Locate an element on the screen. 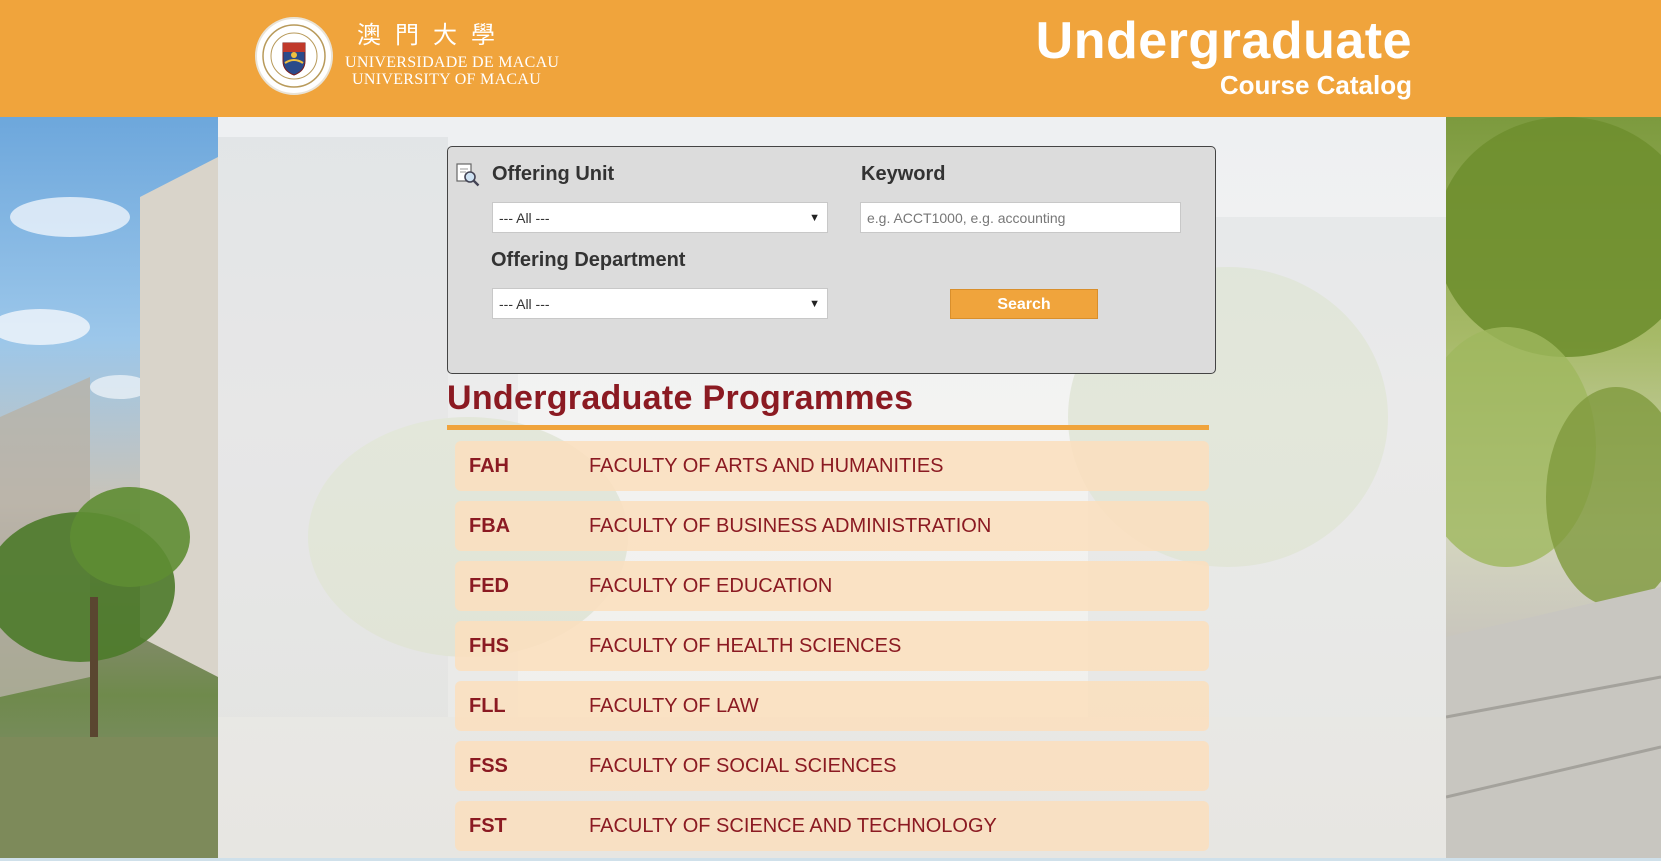 This screenshot has height=861, width=1661. faculty-name: FACULTY OF ARTS AND HUMANITIES is located at coordinates (766, 466).